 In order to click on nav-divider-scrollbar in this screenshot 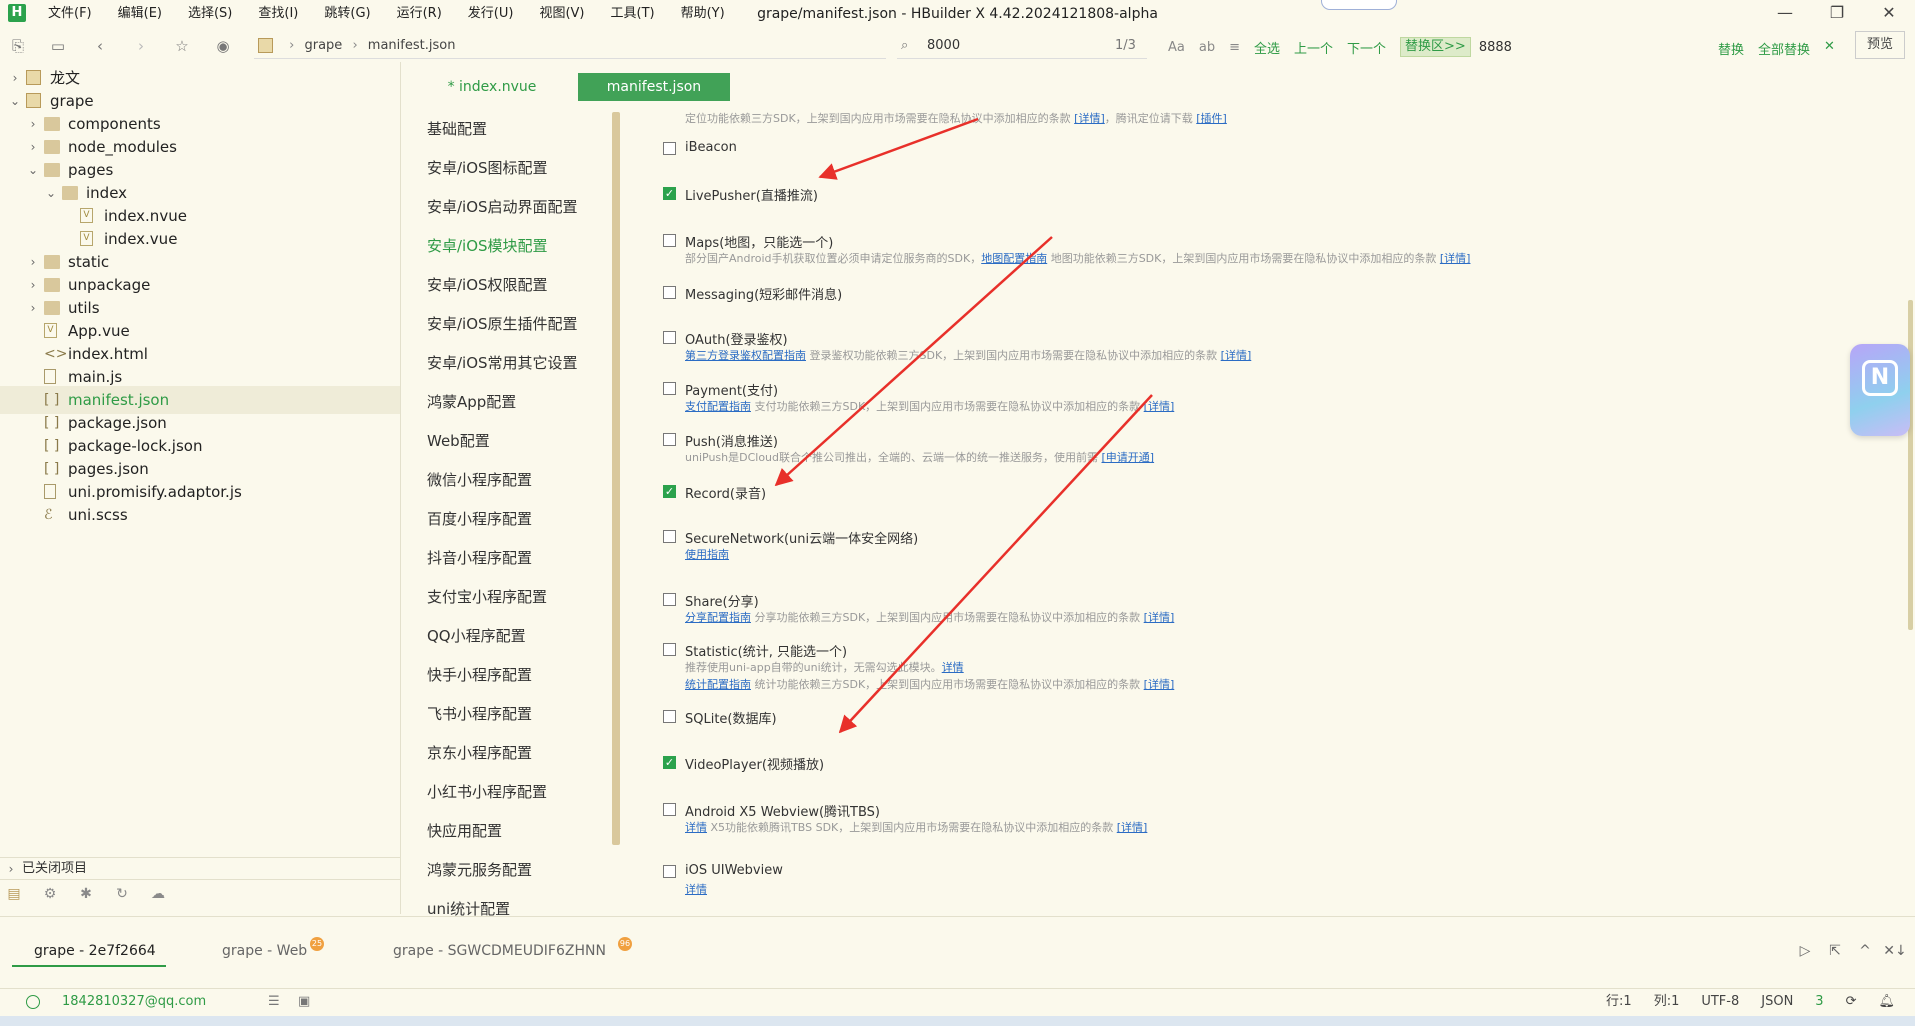, I will do `click(616, 478)`.